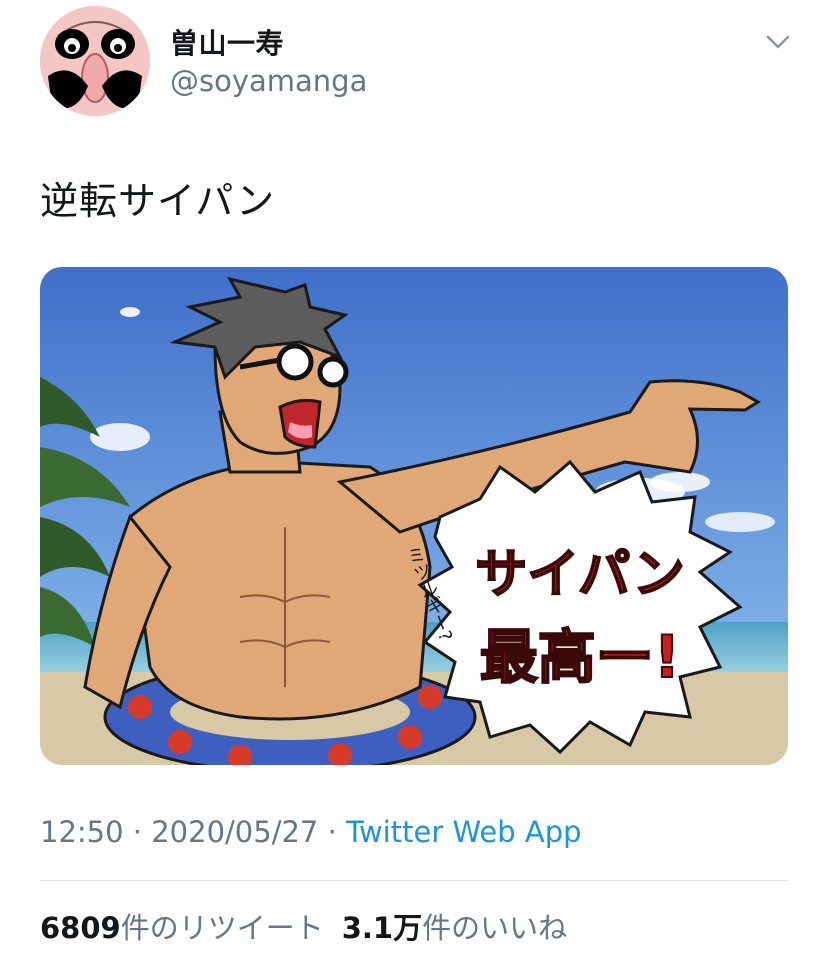 Image resolution: width=828 pixels, height=963 pixels. I want to click on chevron-down-icon, so click(778, 42).